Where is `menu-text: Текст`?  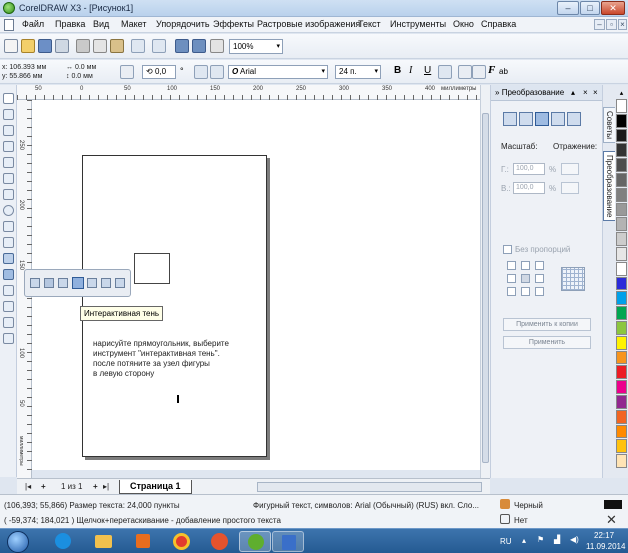 menu-text: Текст is located at coordinates (369, 24).